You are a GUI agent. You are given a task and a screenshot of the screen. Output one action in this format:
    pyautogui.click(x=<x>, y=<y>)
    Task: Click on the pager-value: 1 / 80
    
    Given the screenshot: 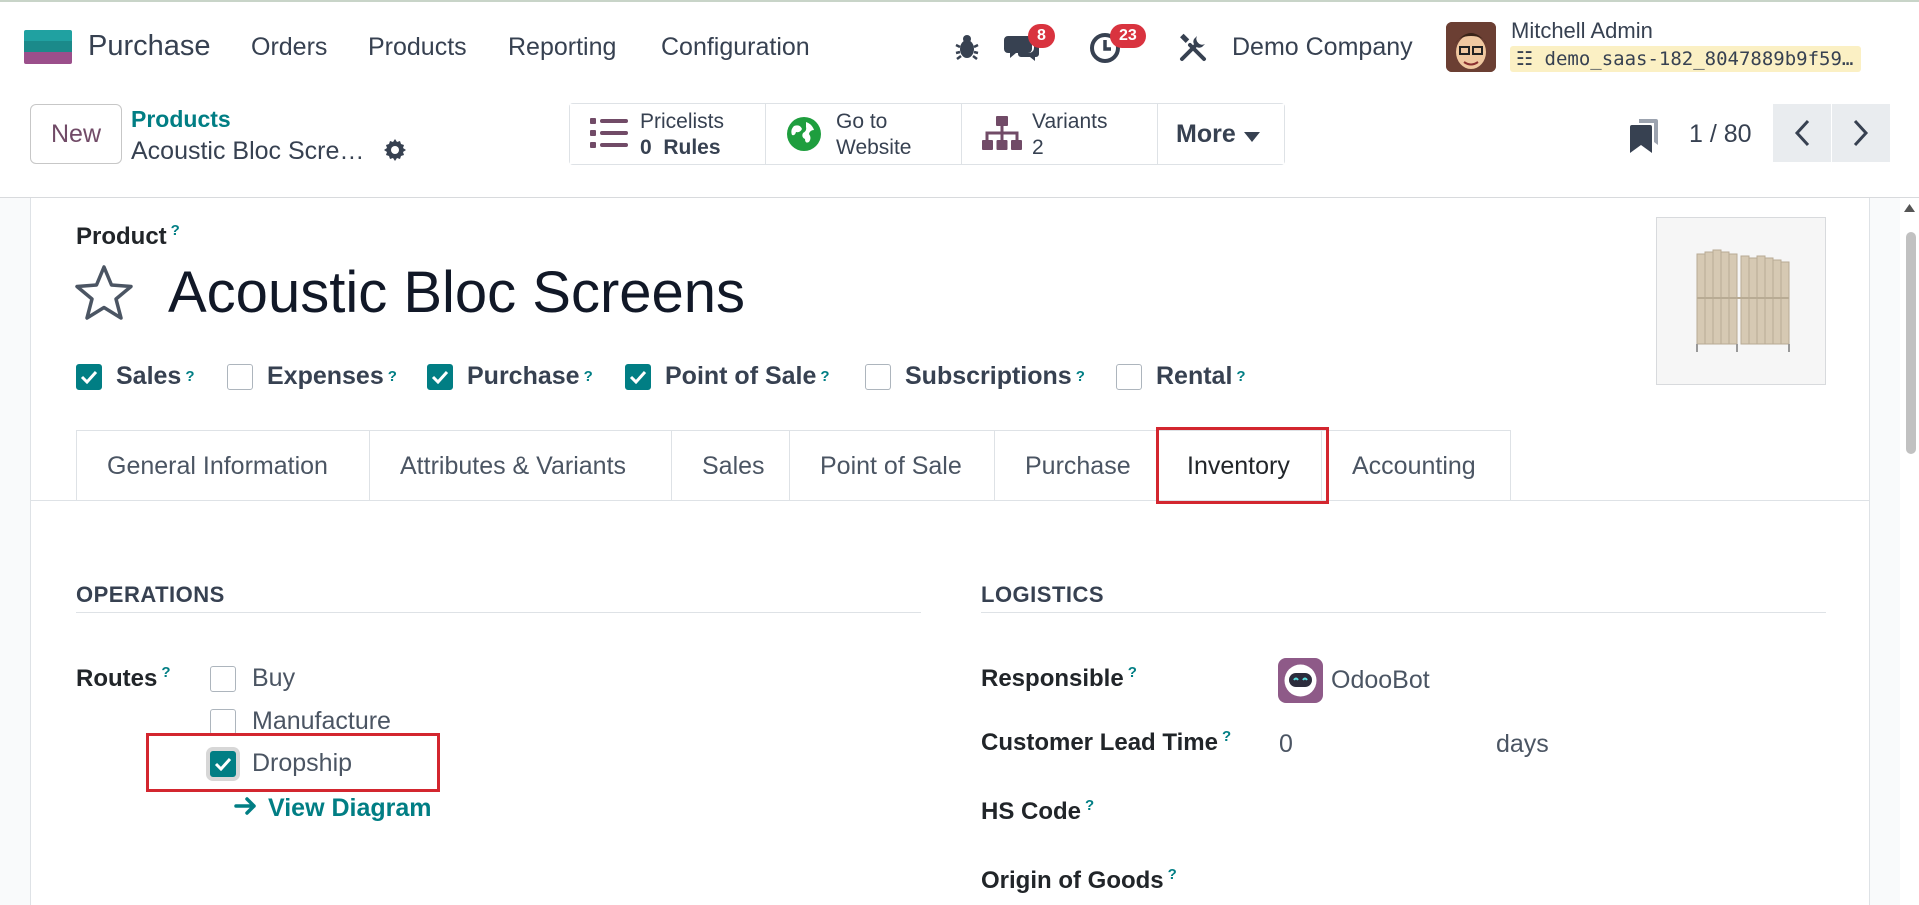 What is the action you would take?
    pyautogui.click(x=1720, y=134)
    